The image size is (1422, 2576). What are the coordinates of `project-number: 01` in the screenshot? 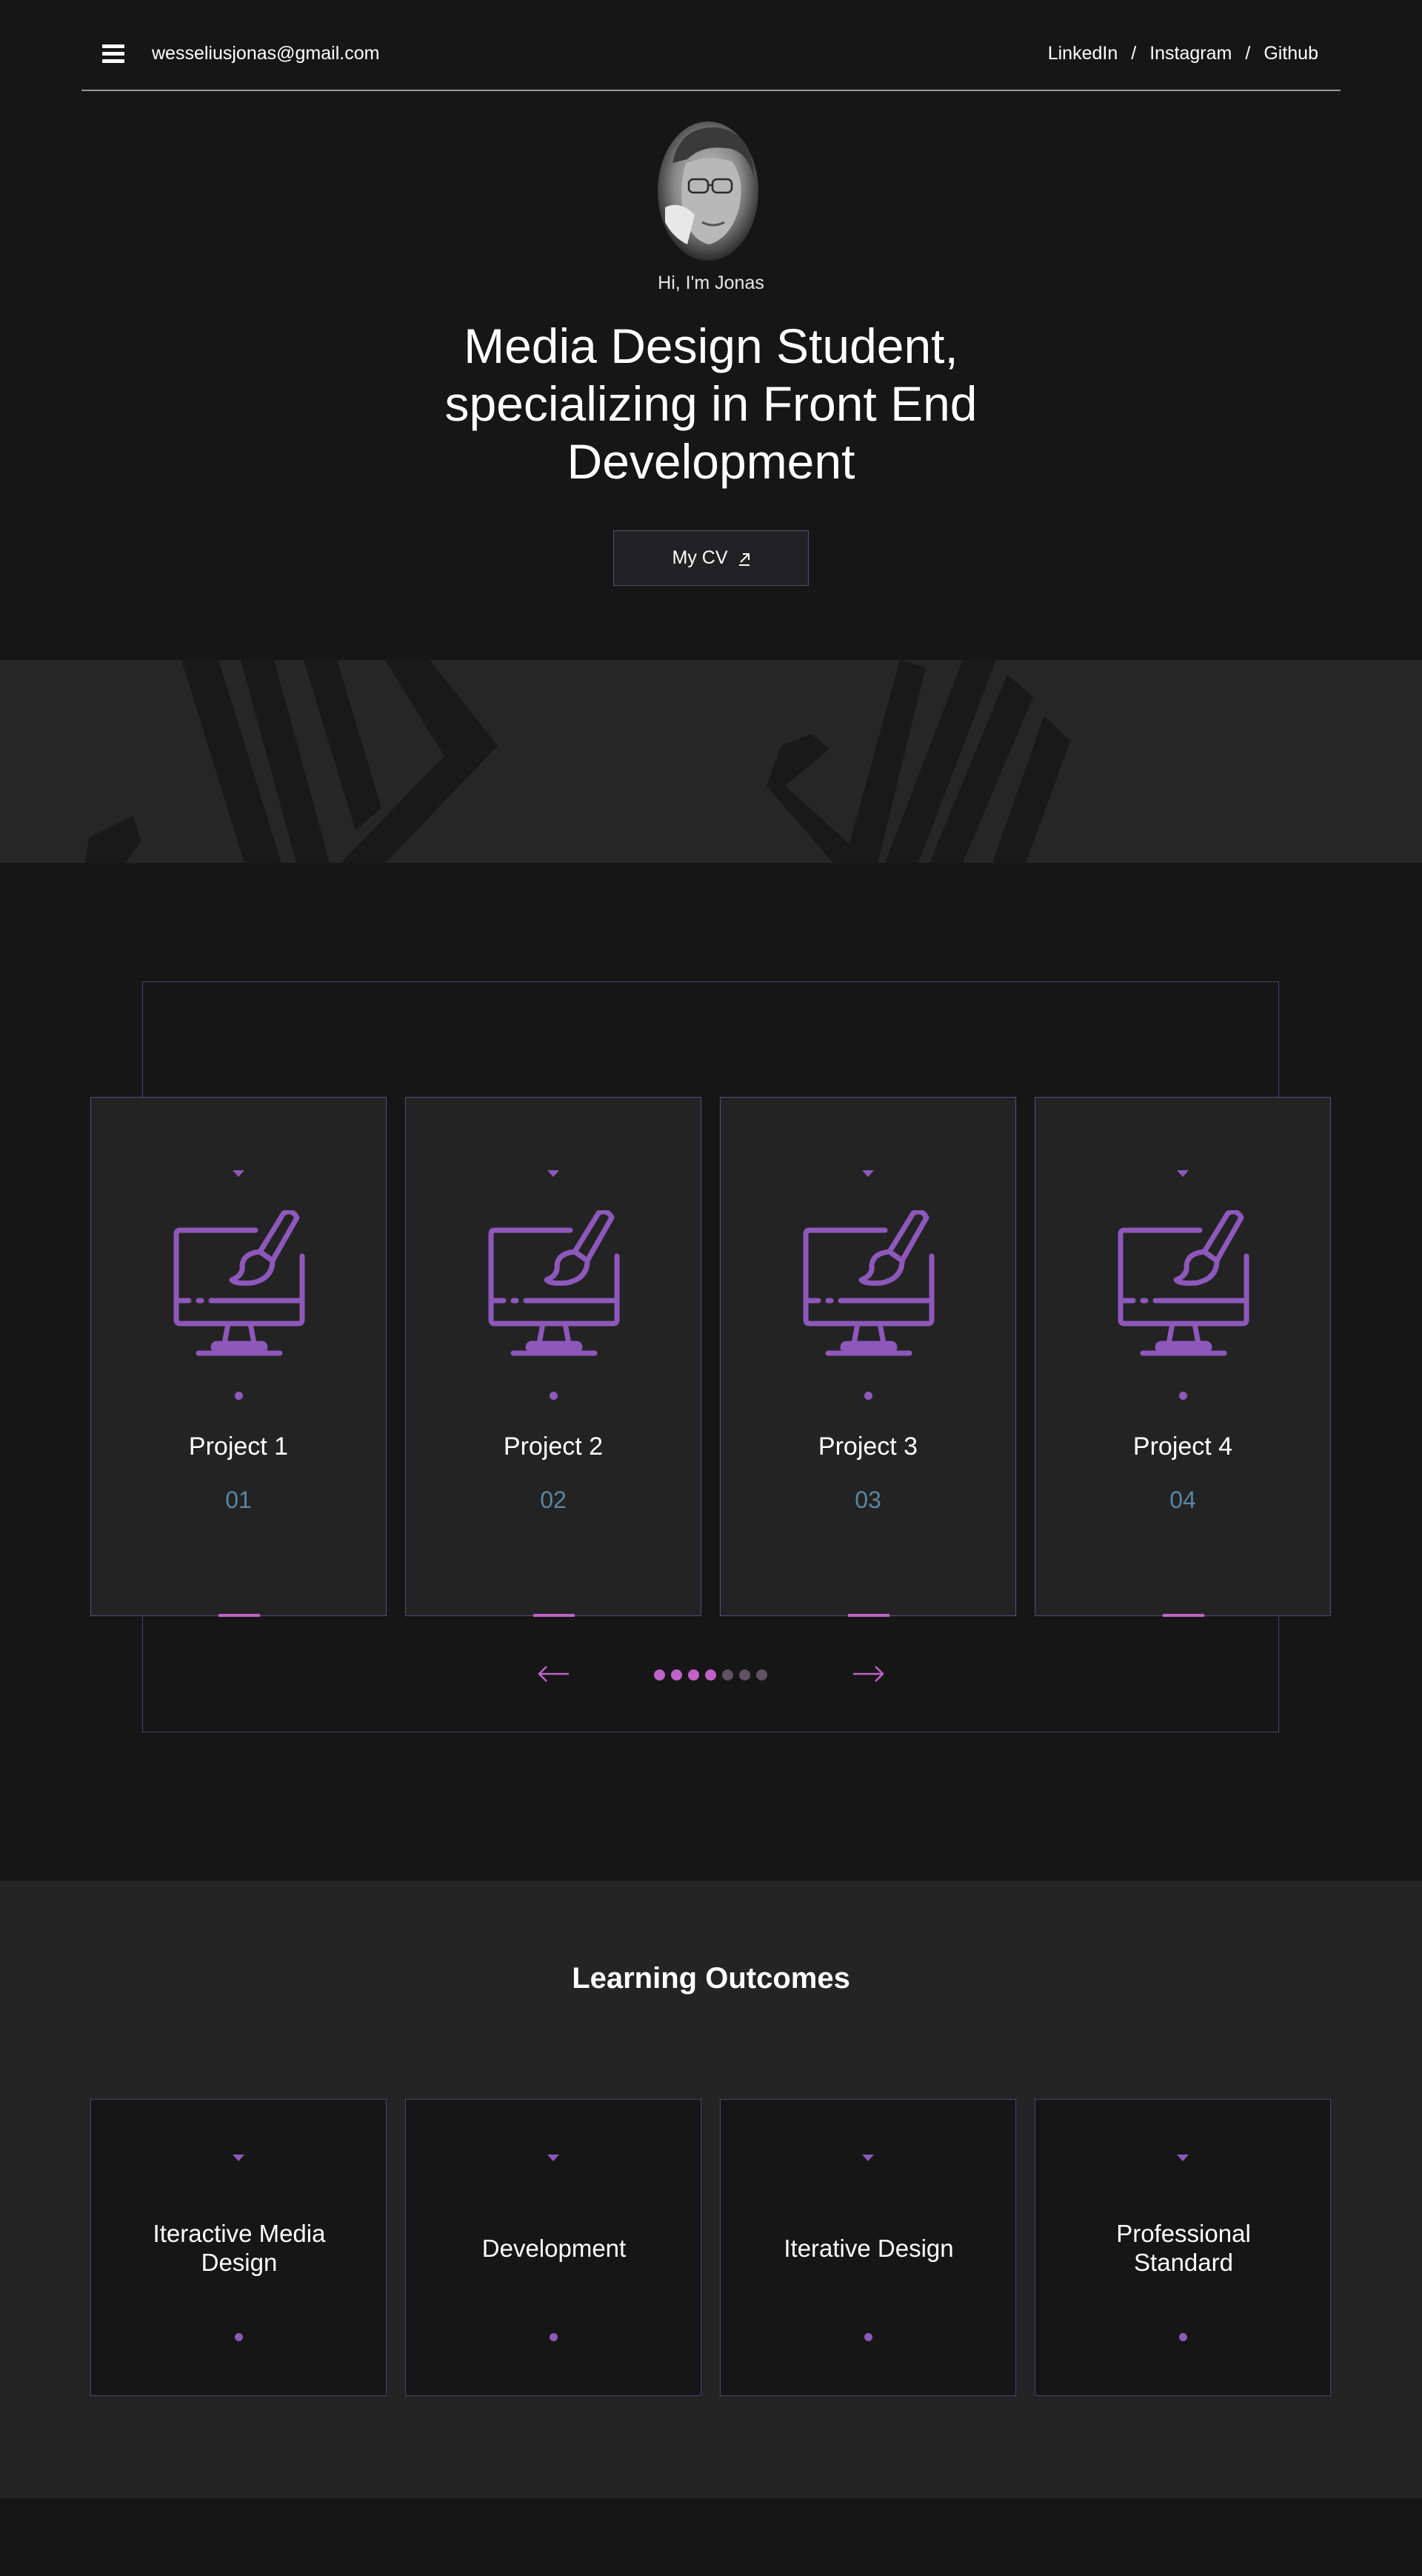 It's located at (238, 1499).